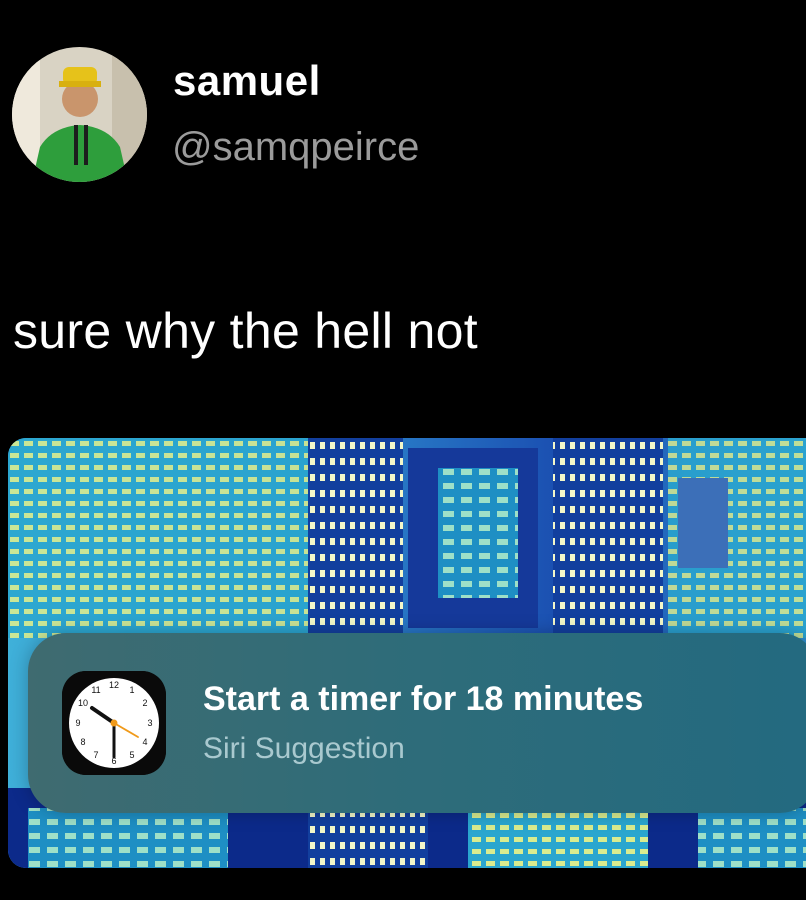  What do you see at coordinates (114, 685) in the screenshot?
I see `clock-number: 12` at bounding box center [114, 685].